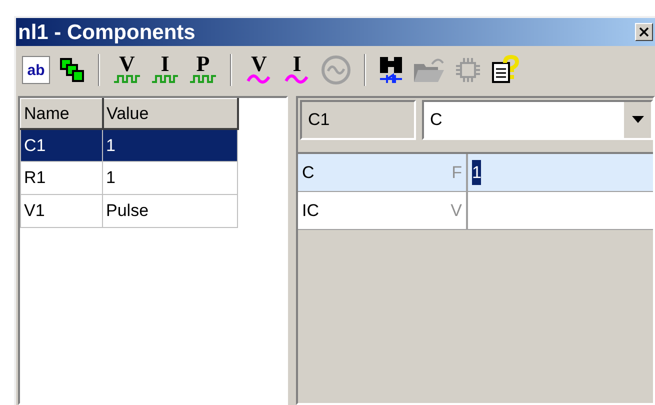 The image size is (655, 405). I want to click on property-value: 1, so click(477, 173).